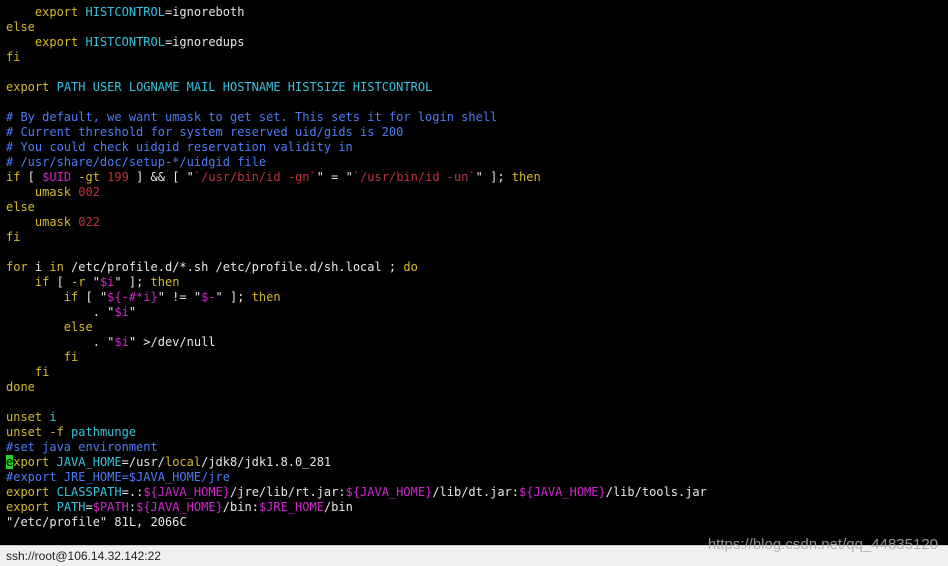 The height and width of the screenshot is (566, 948). Describe the element at coordinates (356, 222) in the screenshot. I see `terminal-line: umask 022` at that location.